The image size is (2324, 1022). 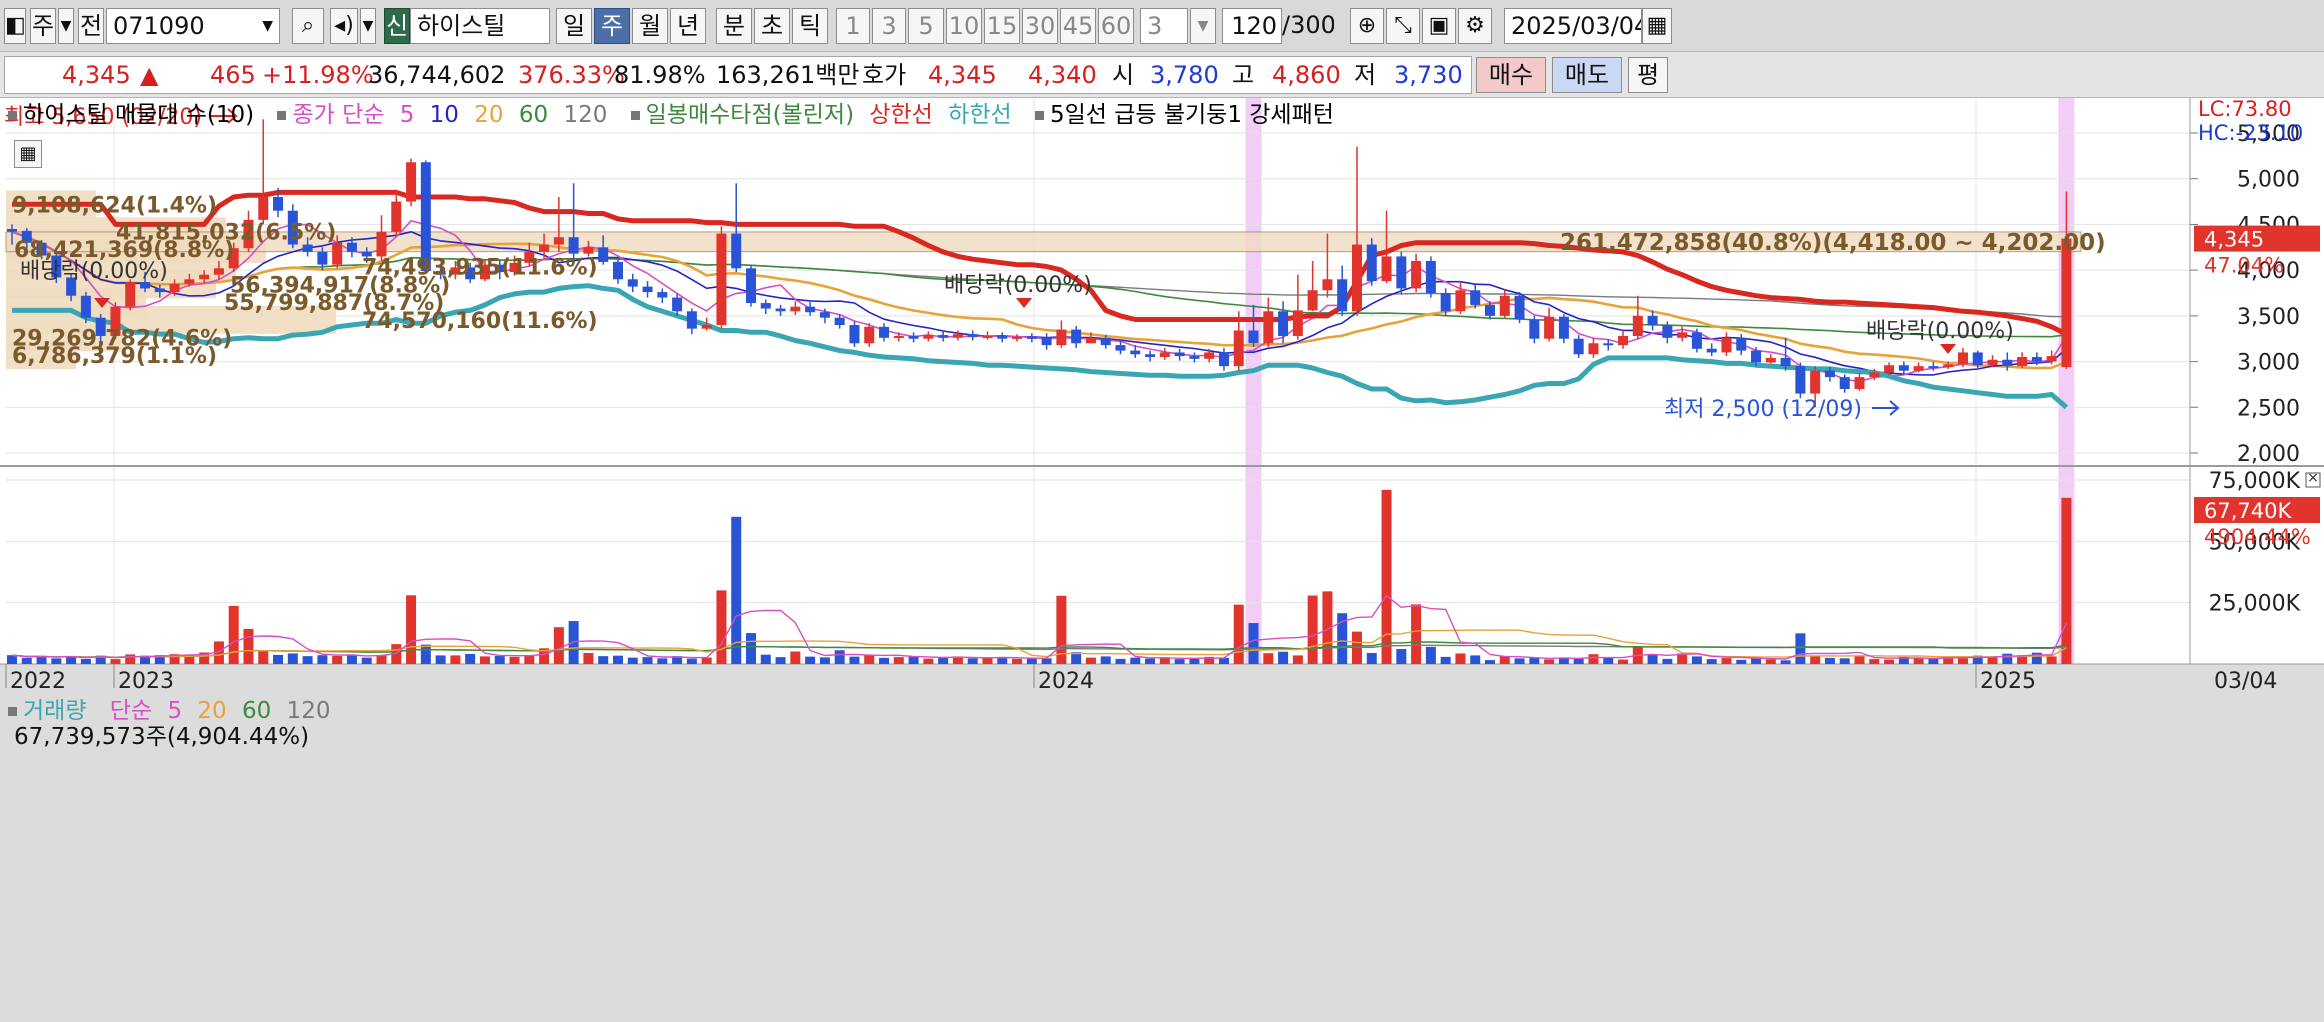 I want to click on tab-tick: 틱, so click(x=810, y=26).